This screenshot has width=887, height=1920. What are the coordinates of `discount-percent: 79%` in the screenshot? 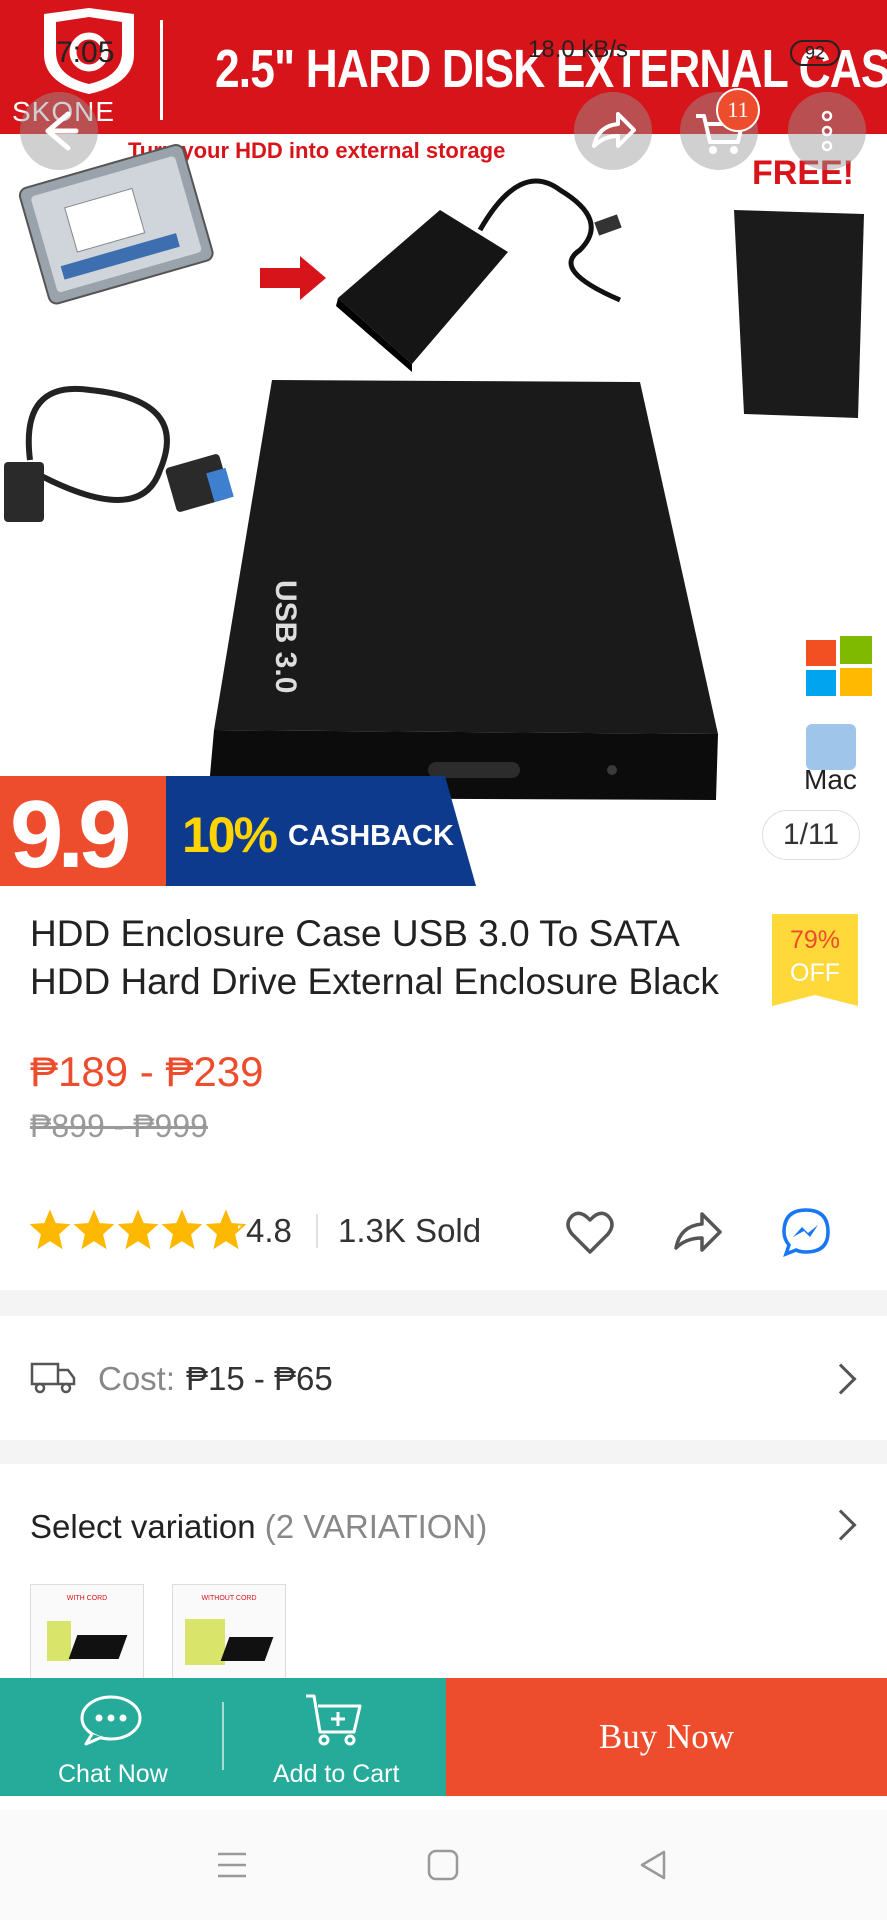 It's located at (815, 940).